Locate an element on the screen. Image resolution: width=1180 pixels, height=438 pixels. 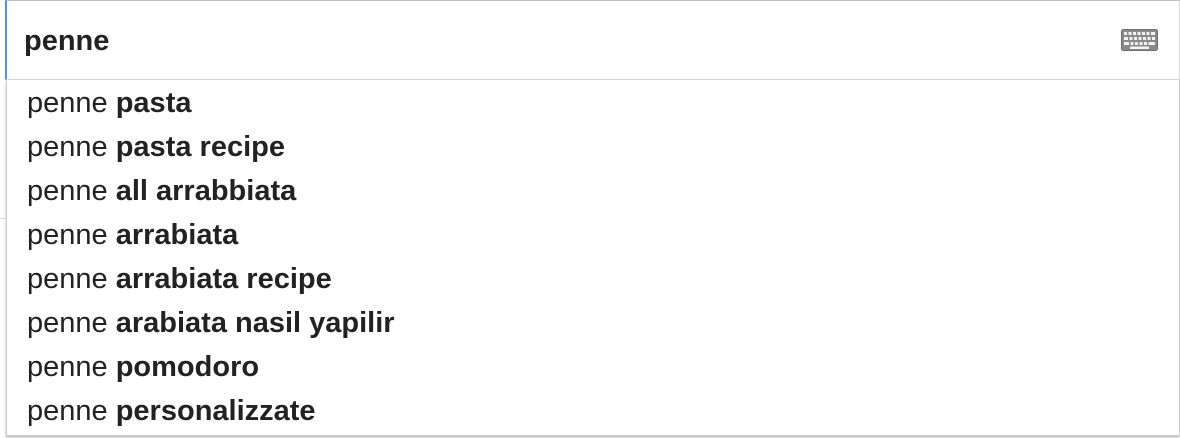
suggestion-completion: pasta recipe is located at coordinates (200, 147).